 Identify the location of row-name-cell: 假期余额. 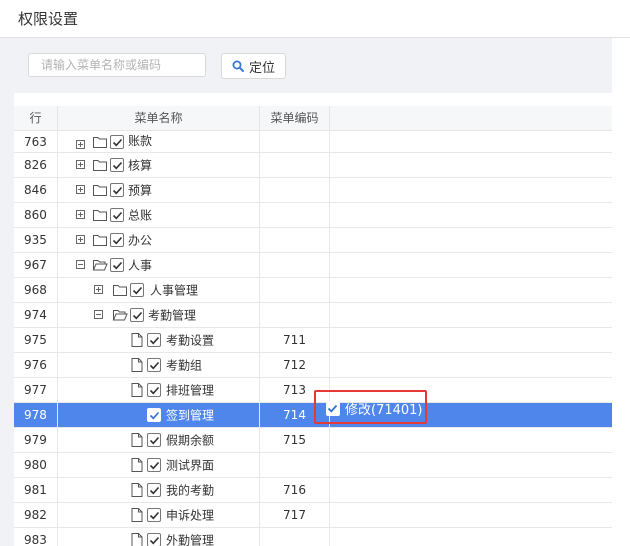
(159, 440).